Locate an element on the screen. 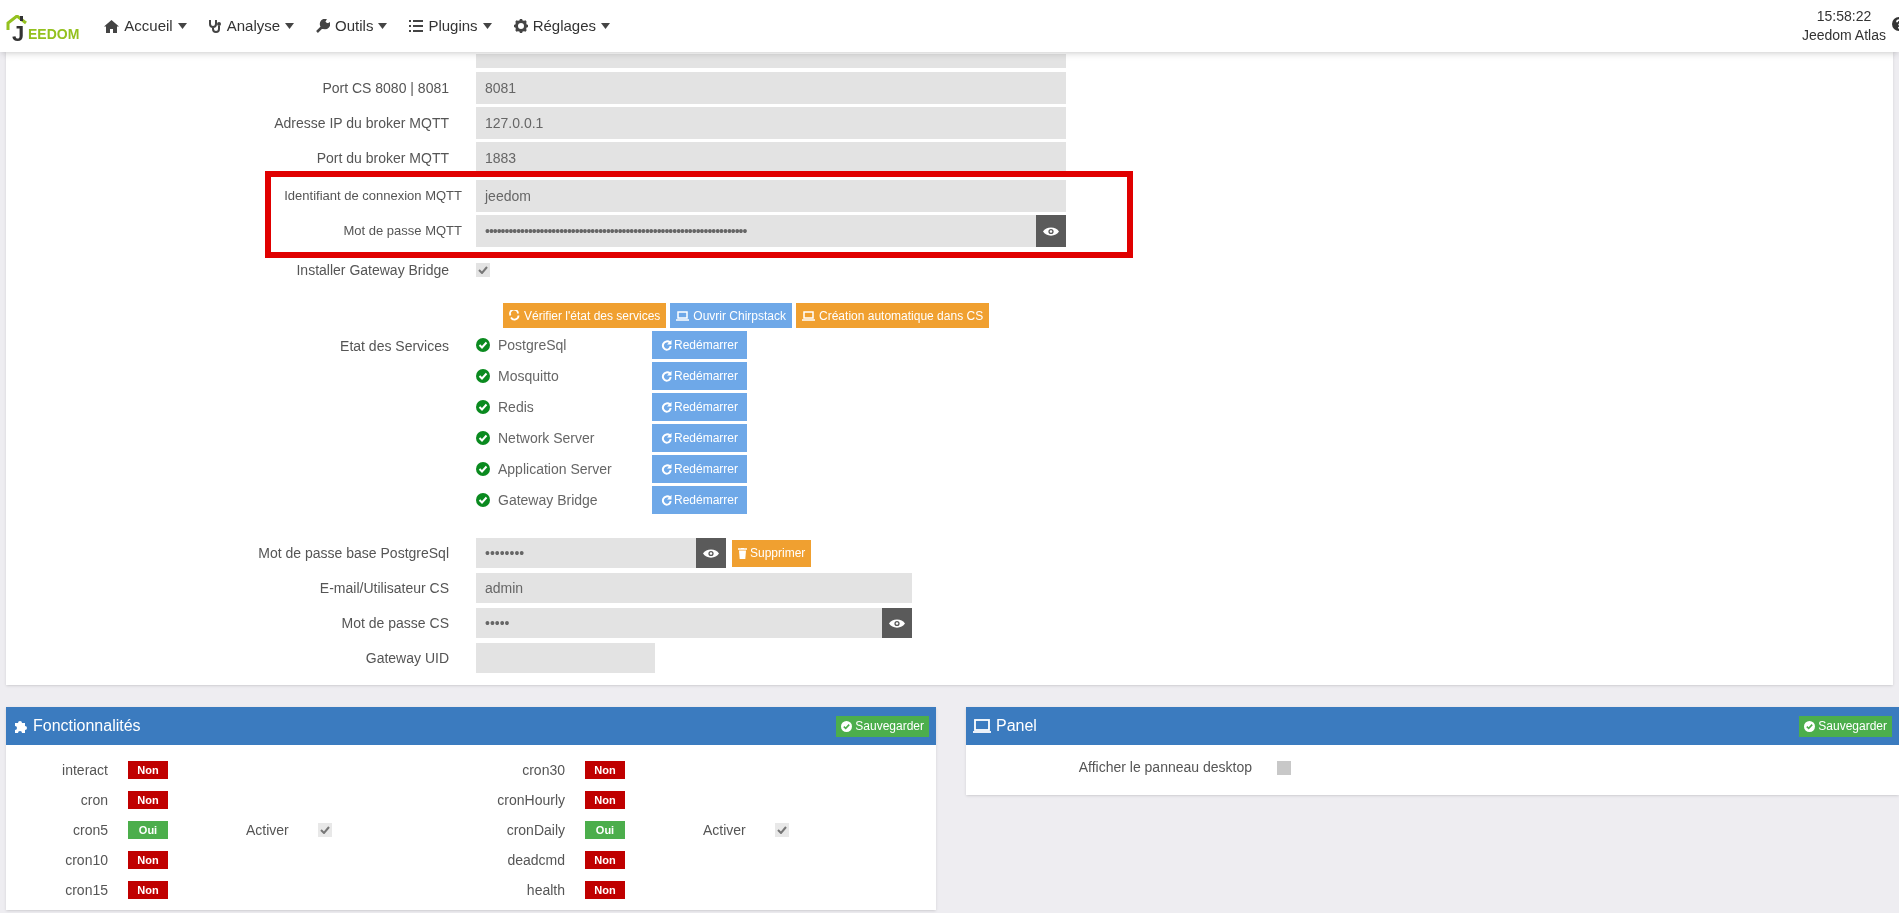 Image resolution: width=1899 pixels, height=913 pixels. feature-label: interact is located at coordinates (85, 769).